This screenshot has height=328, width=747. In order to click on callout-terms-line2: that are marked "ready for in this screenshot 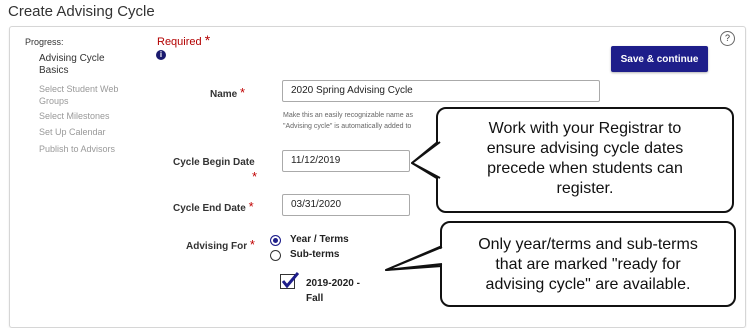, I will do `click(588, 264)`.